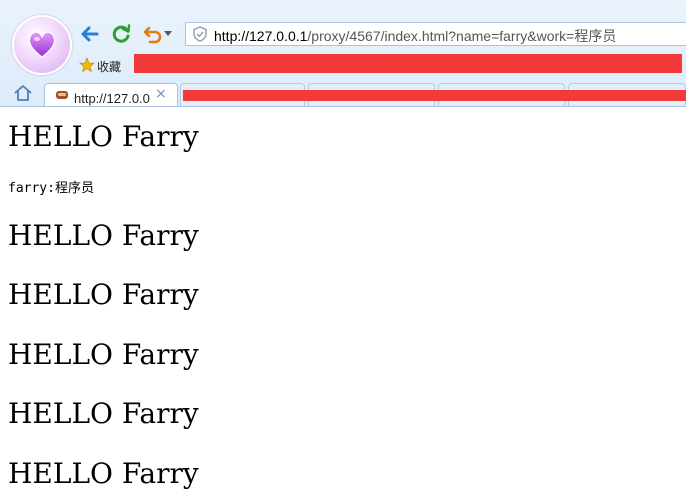  I want to click on shield-icon, so click(200, 34).